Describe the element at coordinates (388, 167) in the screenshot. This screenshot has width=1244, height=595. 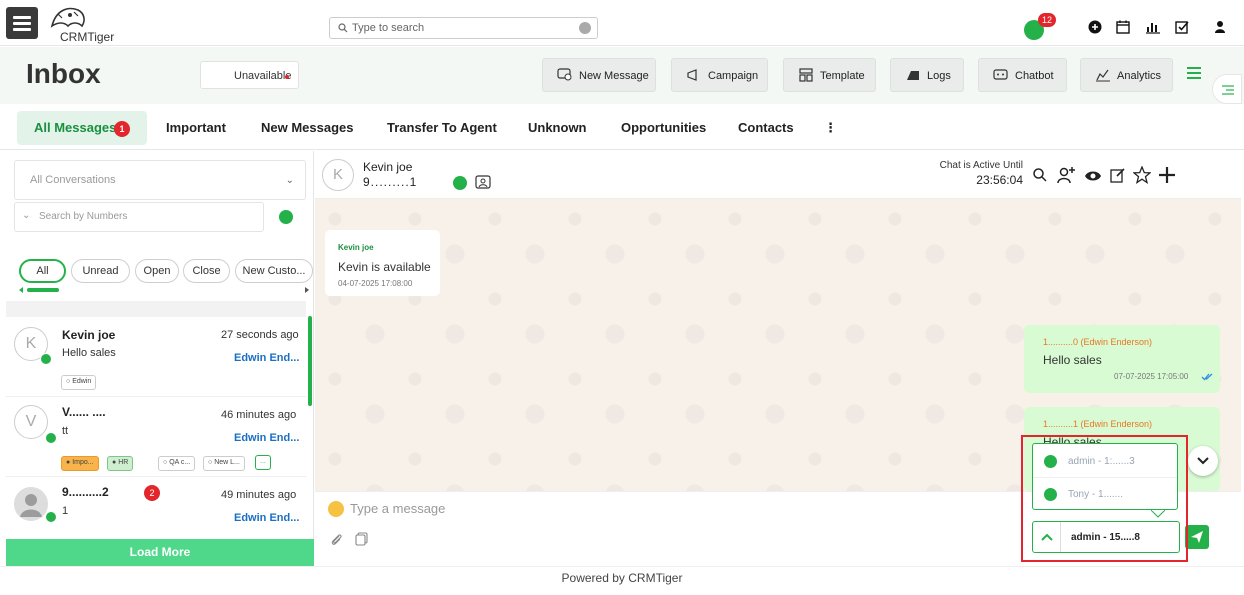
I see `contact-name: Kevin joe` at that location.